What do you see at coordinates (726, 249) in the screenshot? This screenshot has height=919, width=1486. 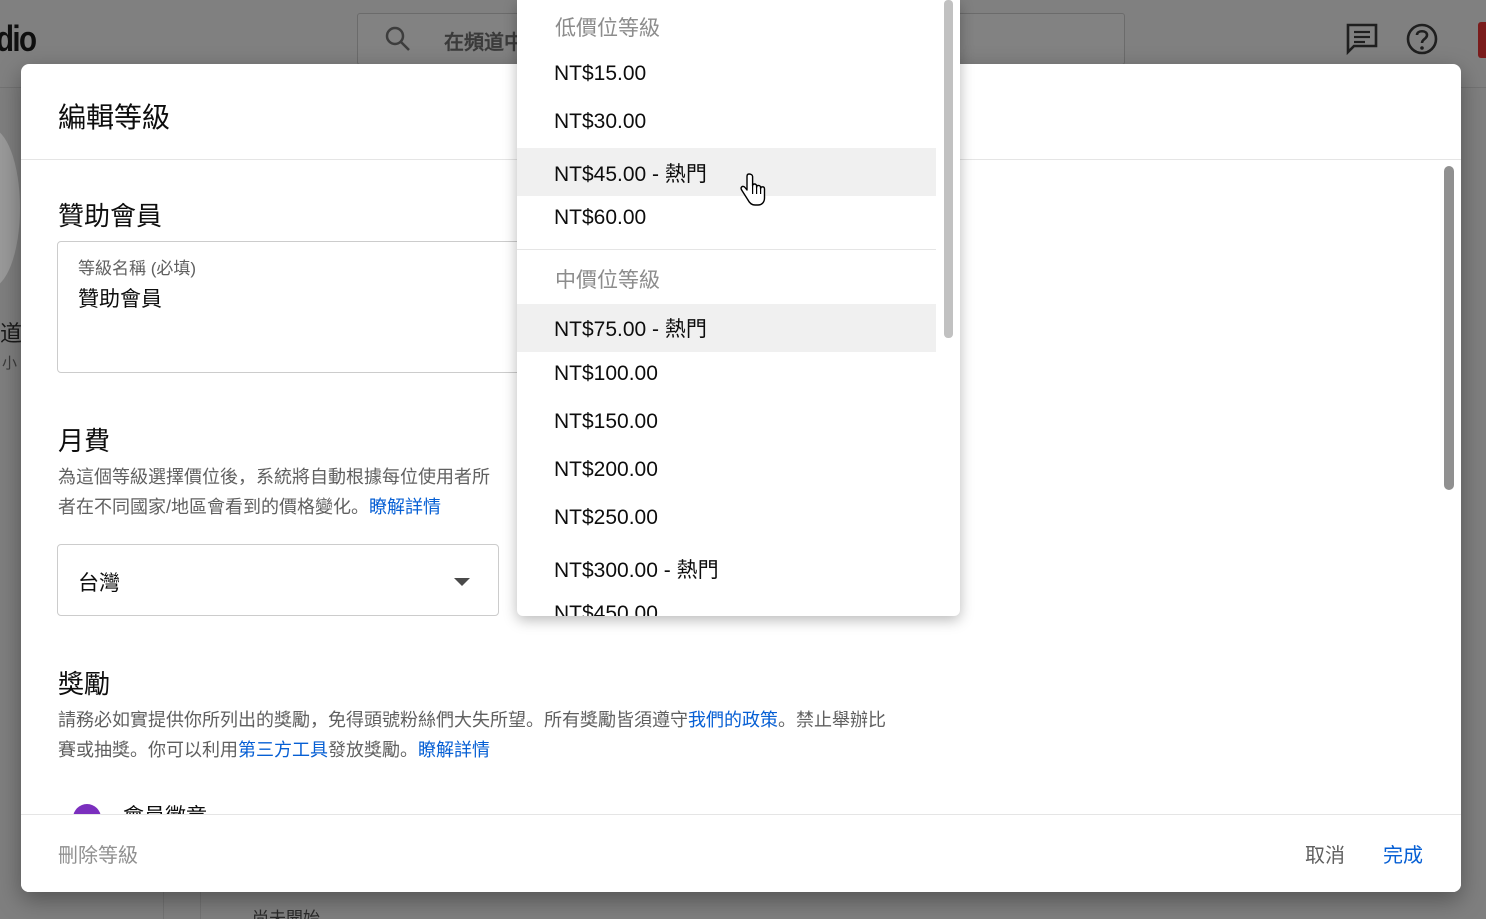 I see `menu-group-divider` at bounding box center [726, 249].